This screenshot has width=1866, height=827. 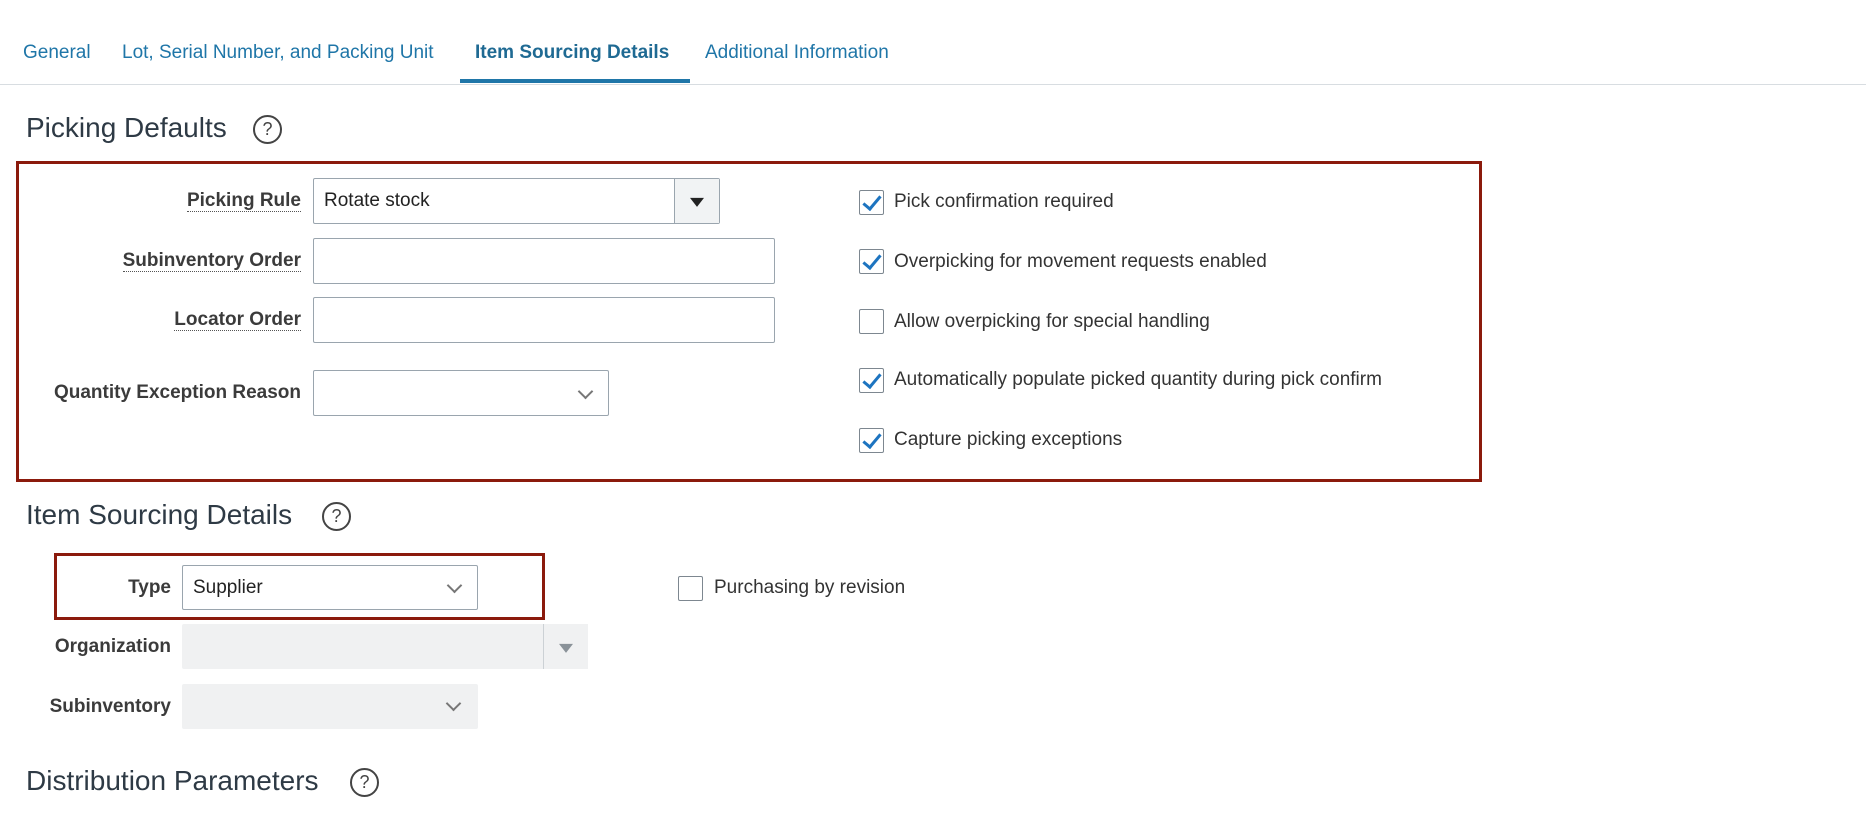 I want to click on overpicking-movement-checkbox, so click(x=871, y=261).